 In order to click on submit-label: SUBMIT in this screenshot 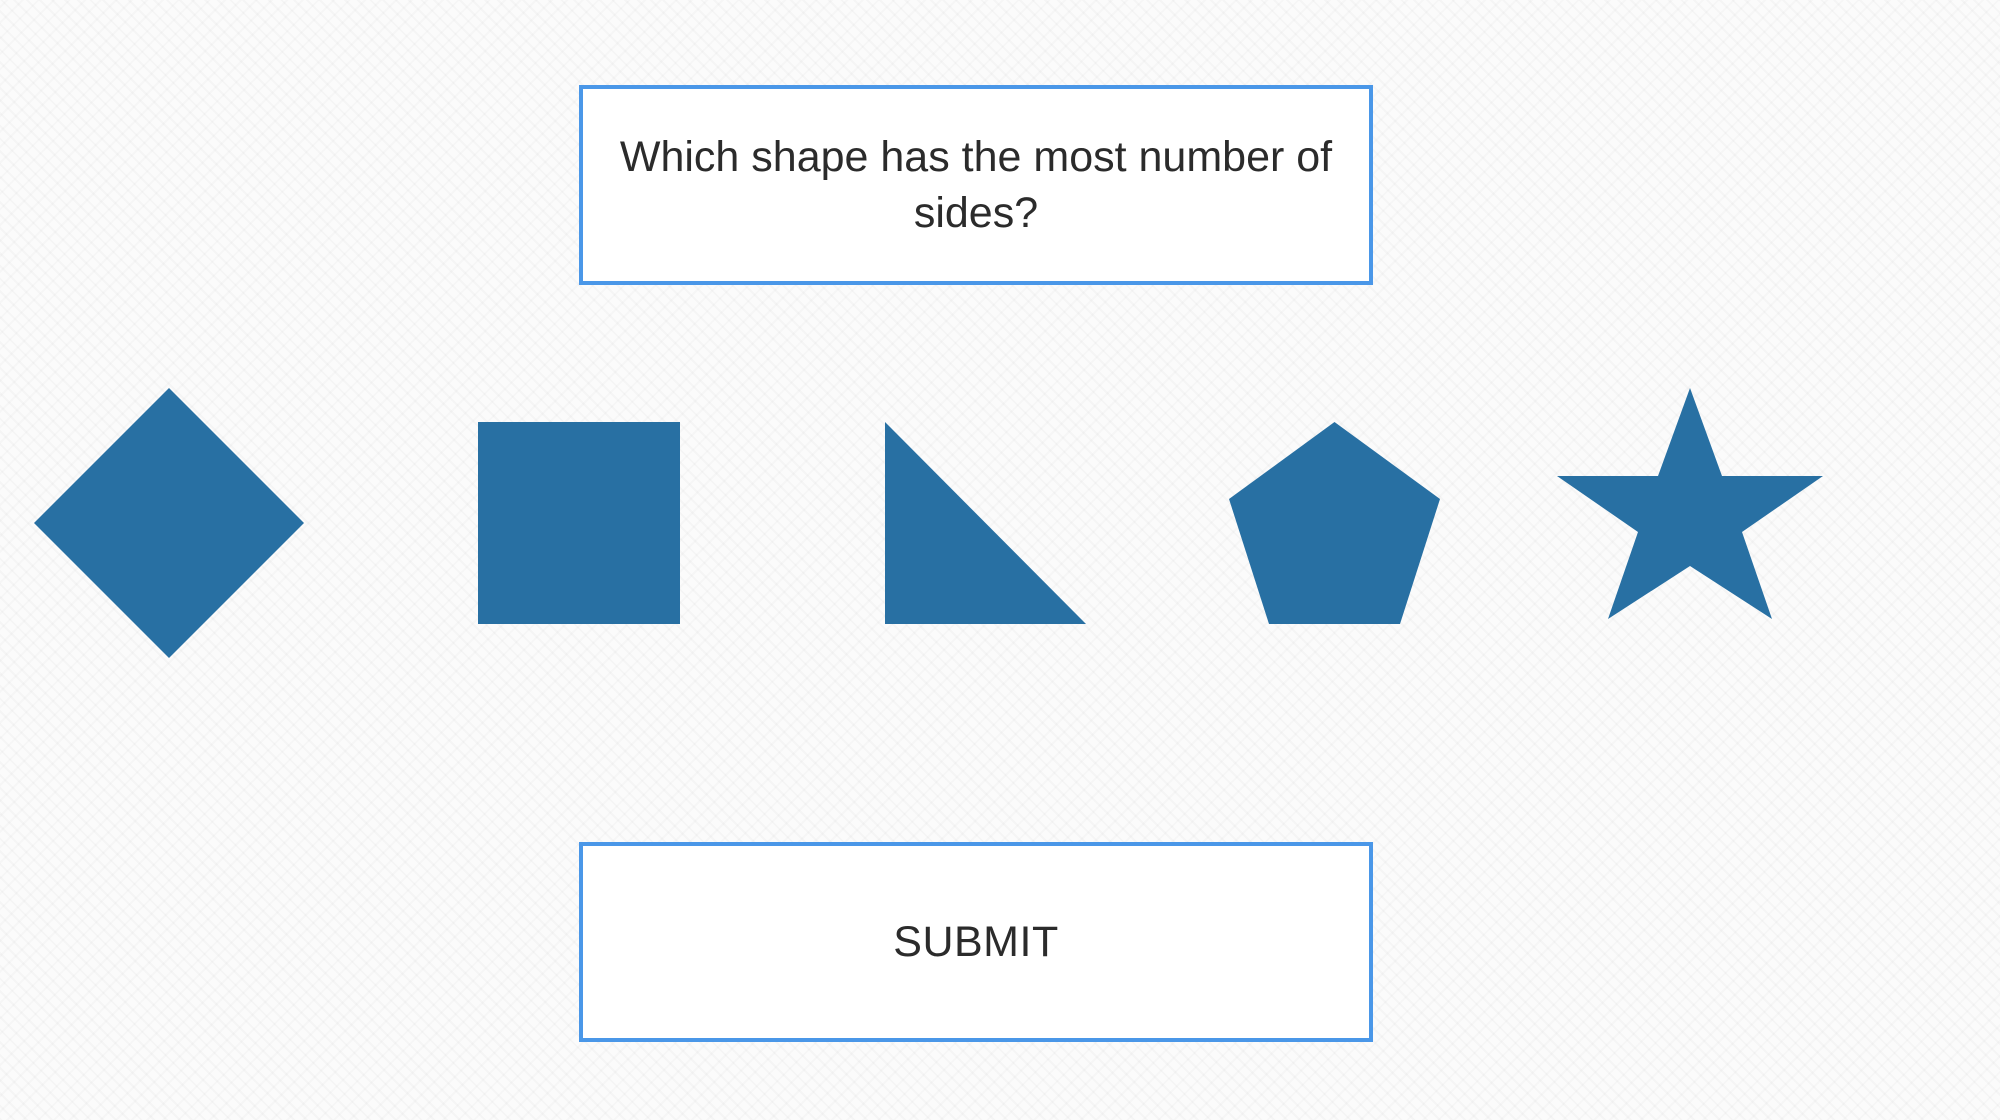, I will do `click(976, 941)`.